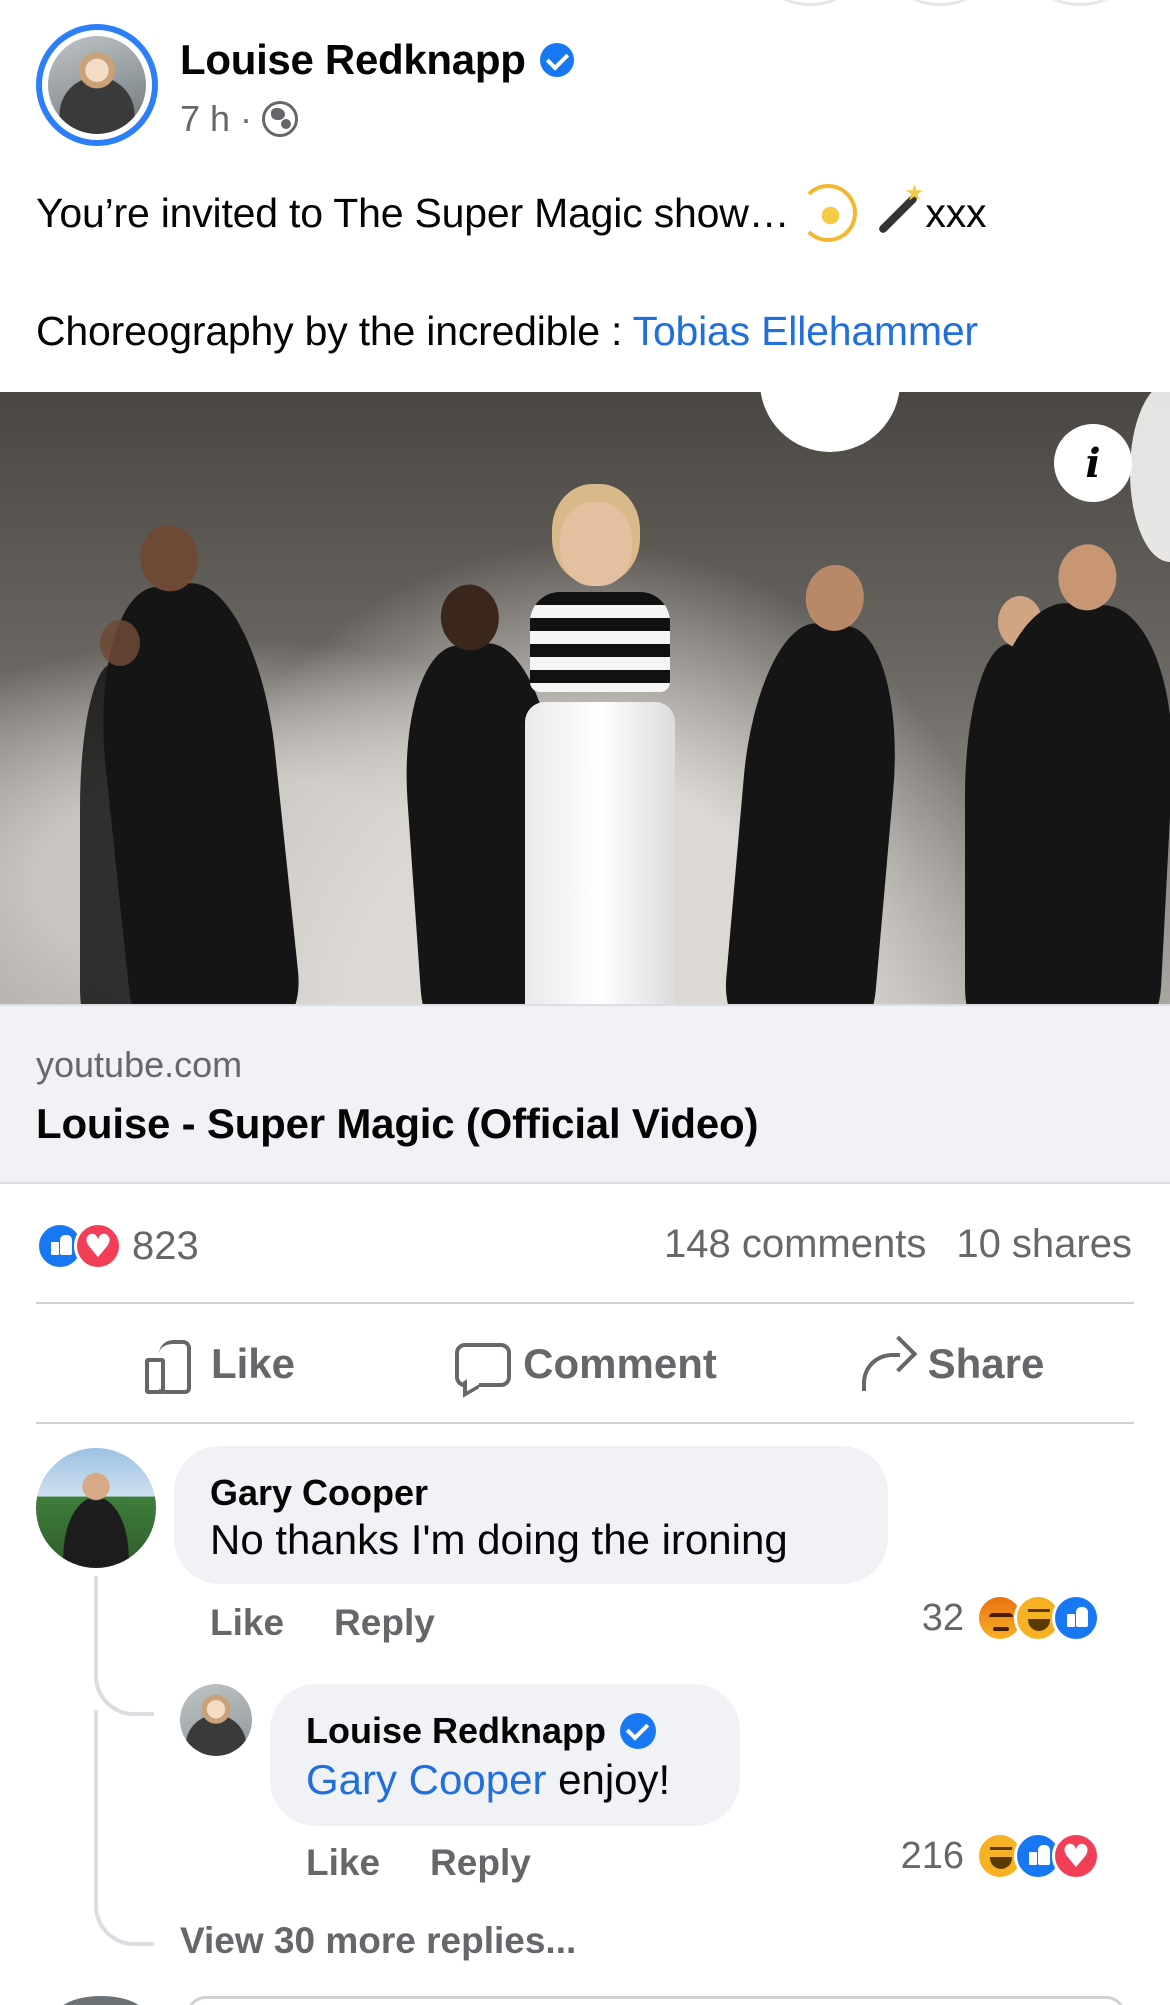 The height and width of the screenshot is (2005, 1170). What do you see at coordinates (456, 1731) in the screenshot?
I see `reply-author-name: Louise Redknapp` at bounding box center [456, 1731].